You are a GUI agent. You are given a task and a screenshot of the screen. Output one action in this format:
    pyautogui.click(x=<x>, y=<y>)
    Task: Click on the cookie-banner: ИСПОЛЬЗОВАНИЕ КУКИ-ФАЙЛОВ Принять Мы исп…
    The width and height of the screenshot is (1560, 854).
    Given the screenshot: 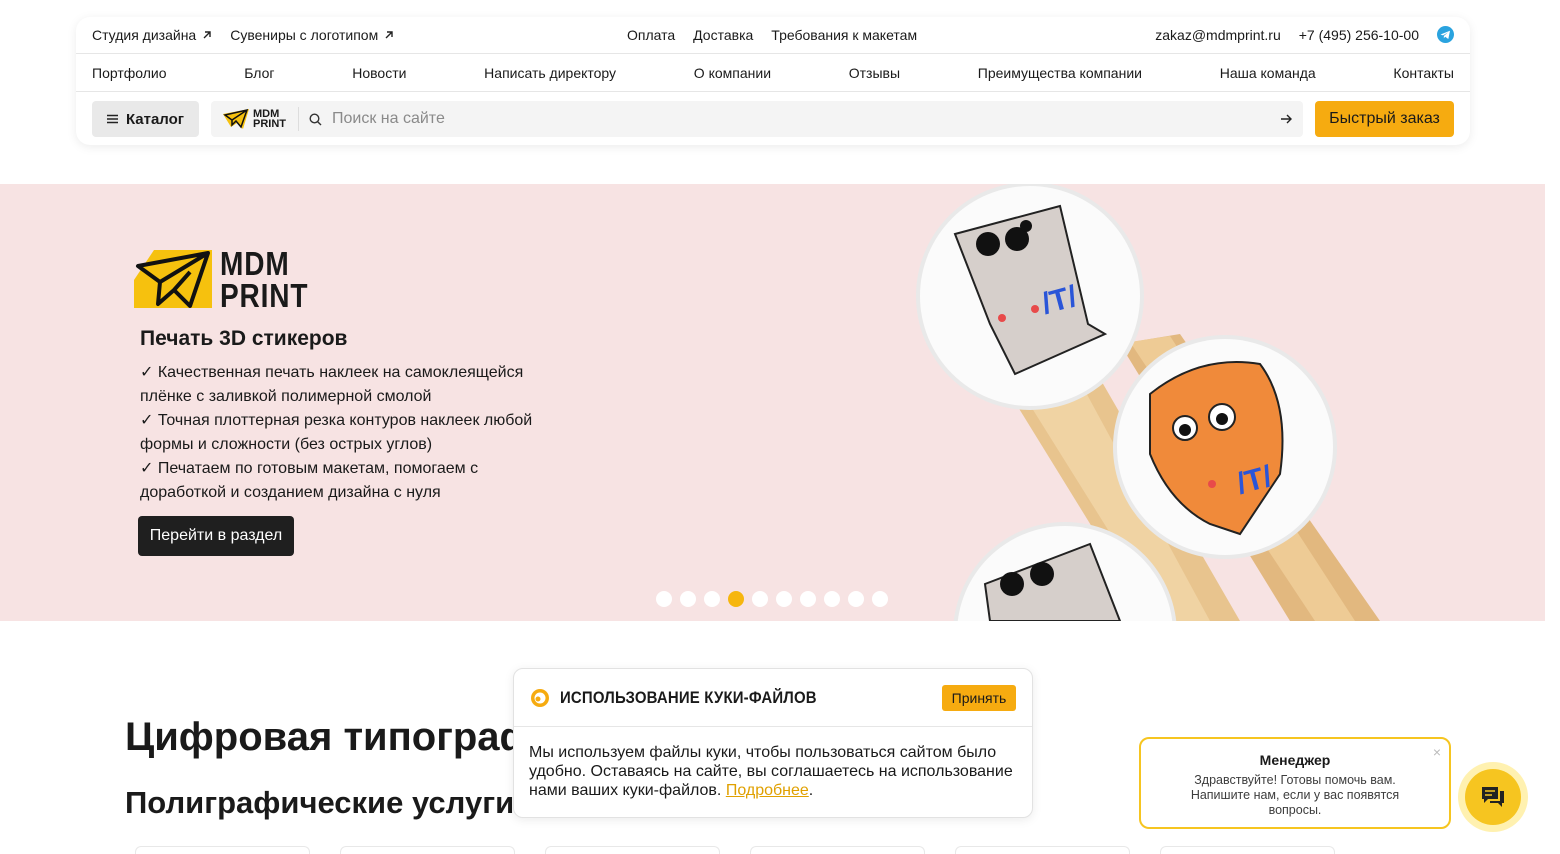 What is the action you would take?
    pyautogui.click(x=773, y=743)
    